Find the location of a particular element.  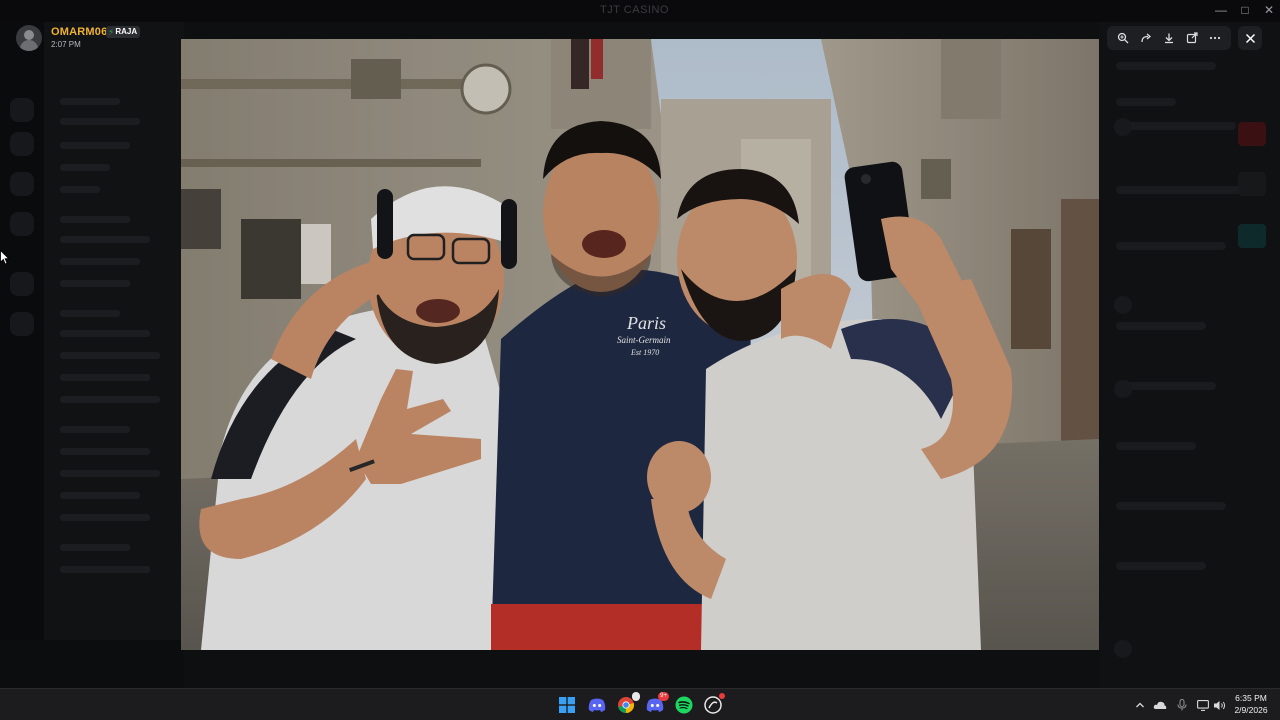

minimize-icon: — is located at coordinates (1221, 10).